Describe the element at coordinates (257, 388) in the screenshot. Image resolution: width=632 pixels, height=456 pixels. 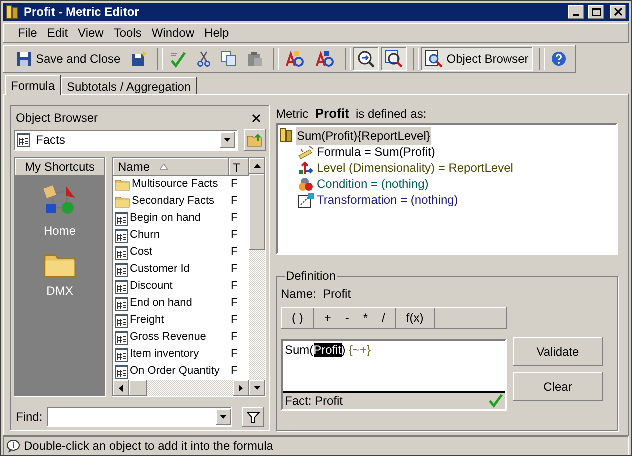
I see `scroll-down-icon` at that location.